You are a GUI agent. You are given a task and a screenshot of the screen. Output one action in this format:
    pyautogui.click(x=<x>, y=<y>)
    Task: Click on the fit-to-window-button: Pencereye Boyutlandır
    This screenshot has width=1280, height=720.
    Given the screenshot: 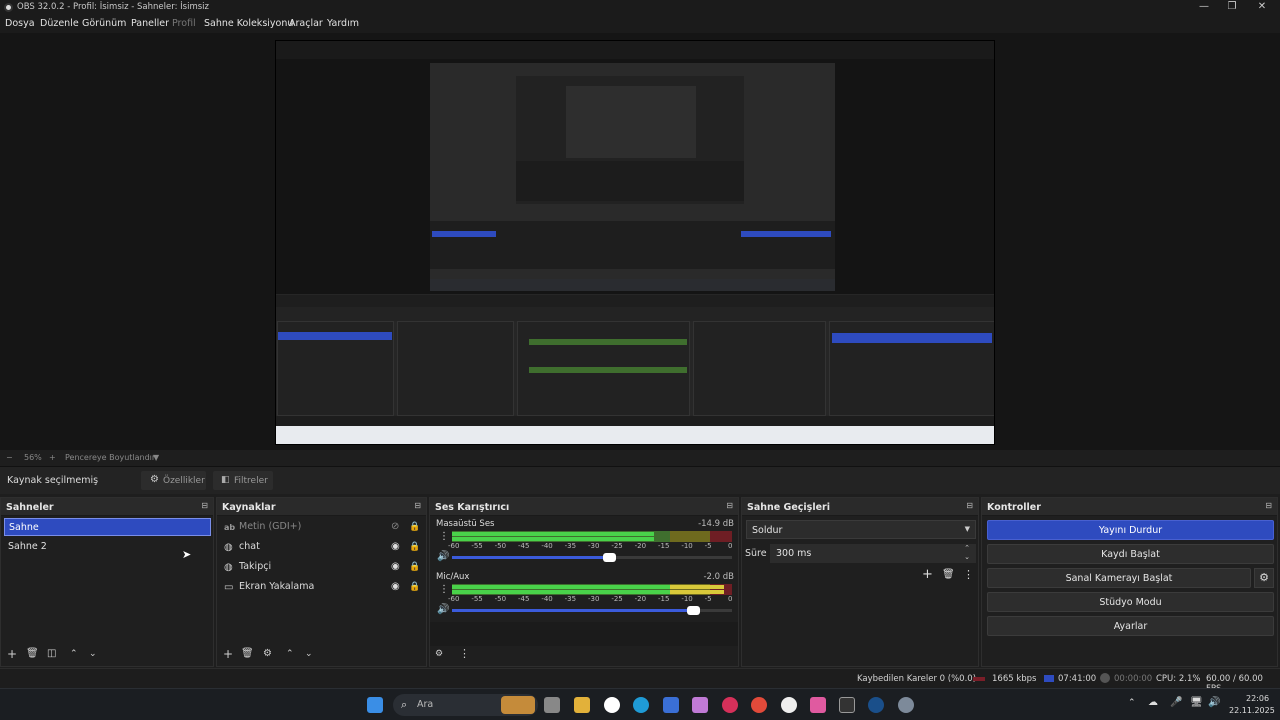 What is the action you would take?
    pyautogui.click(x=110, y=457)
    